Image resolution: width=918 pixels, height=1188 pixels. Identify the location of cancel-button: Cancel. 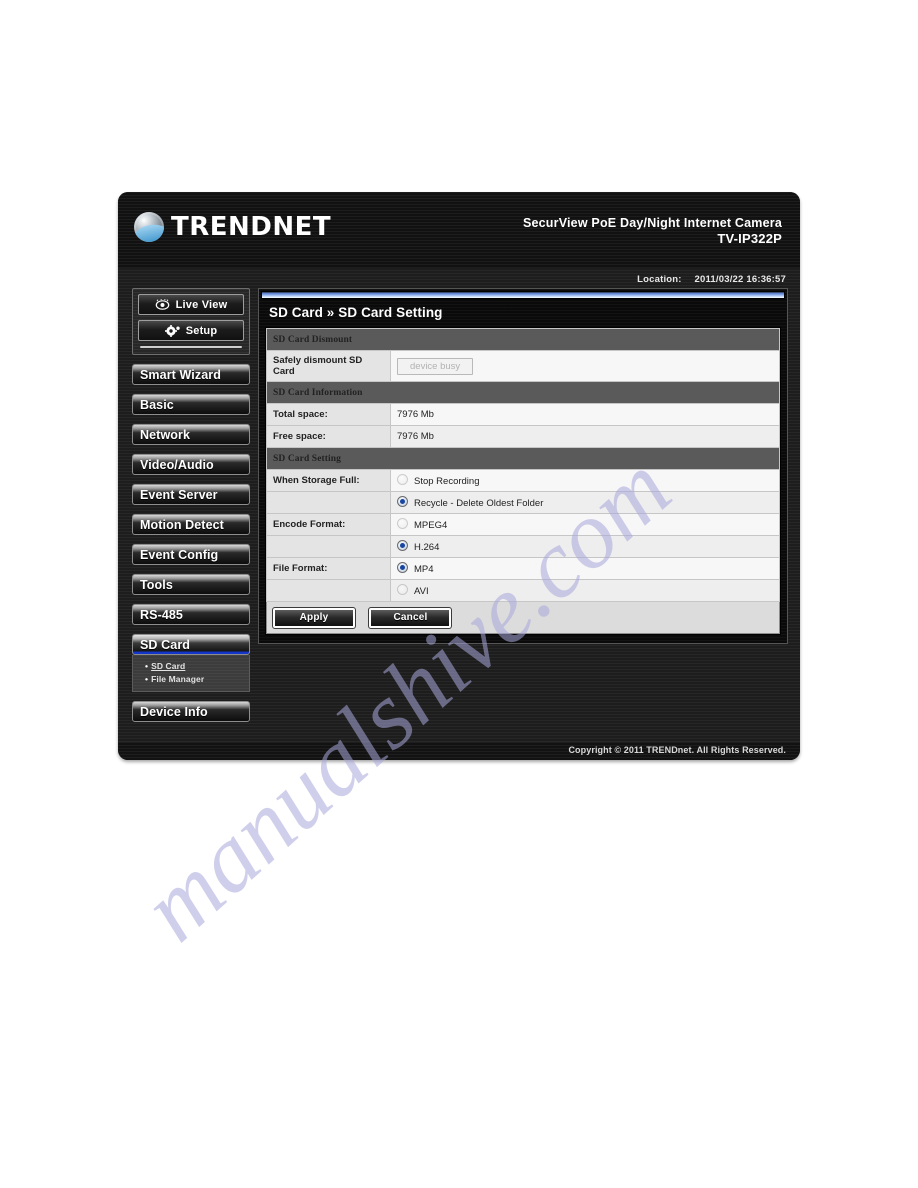
(410, 618).